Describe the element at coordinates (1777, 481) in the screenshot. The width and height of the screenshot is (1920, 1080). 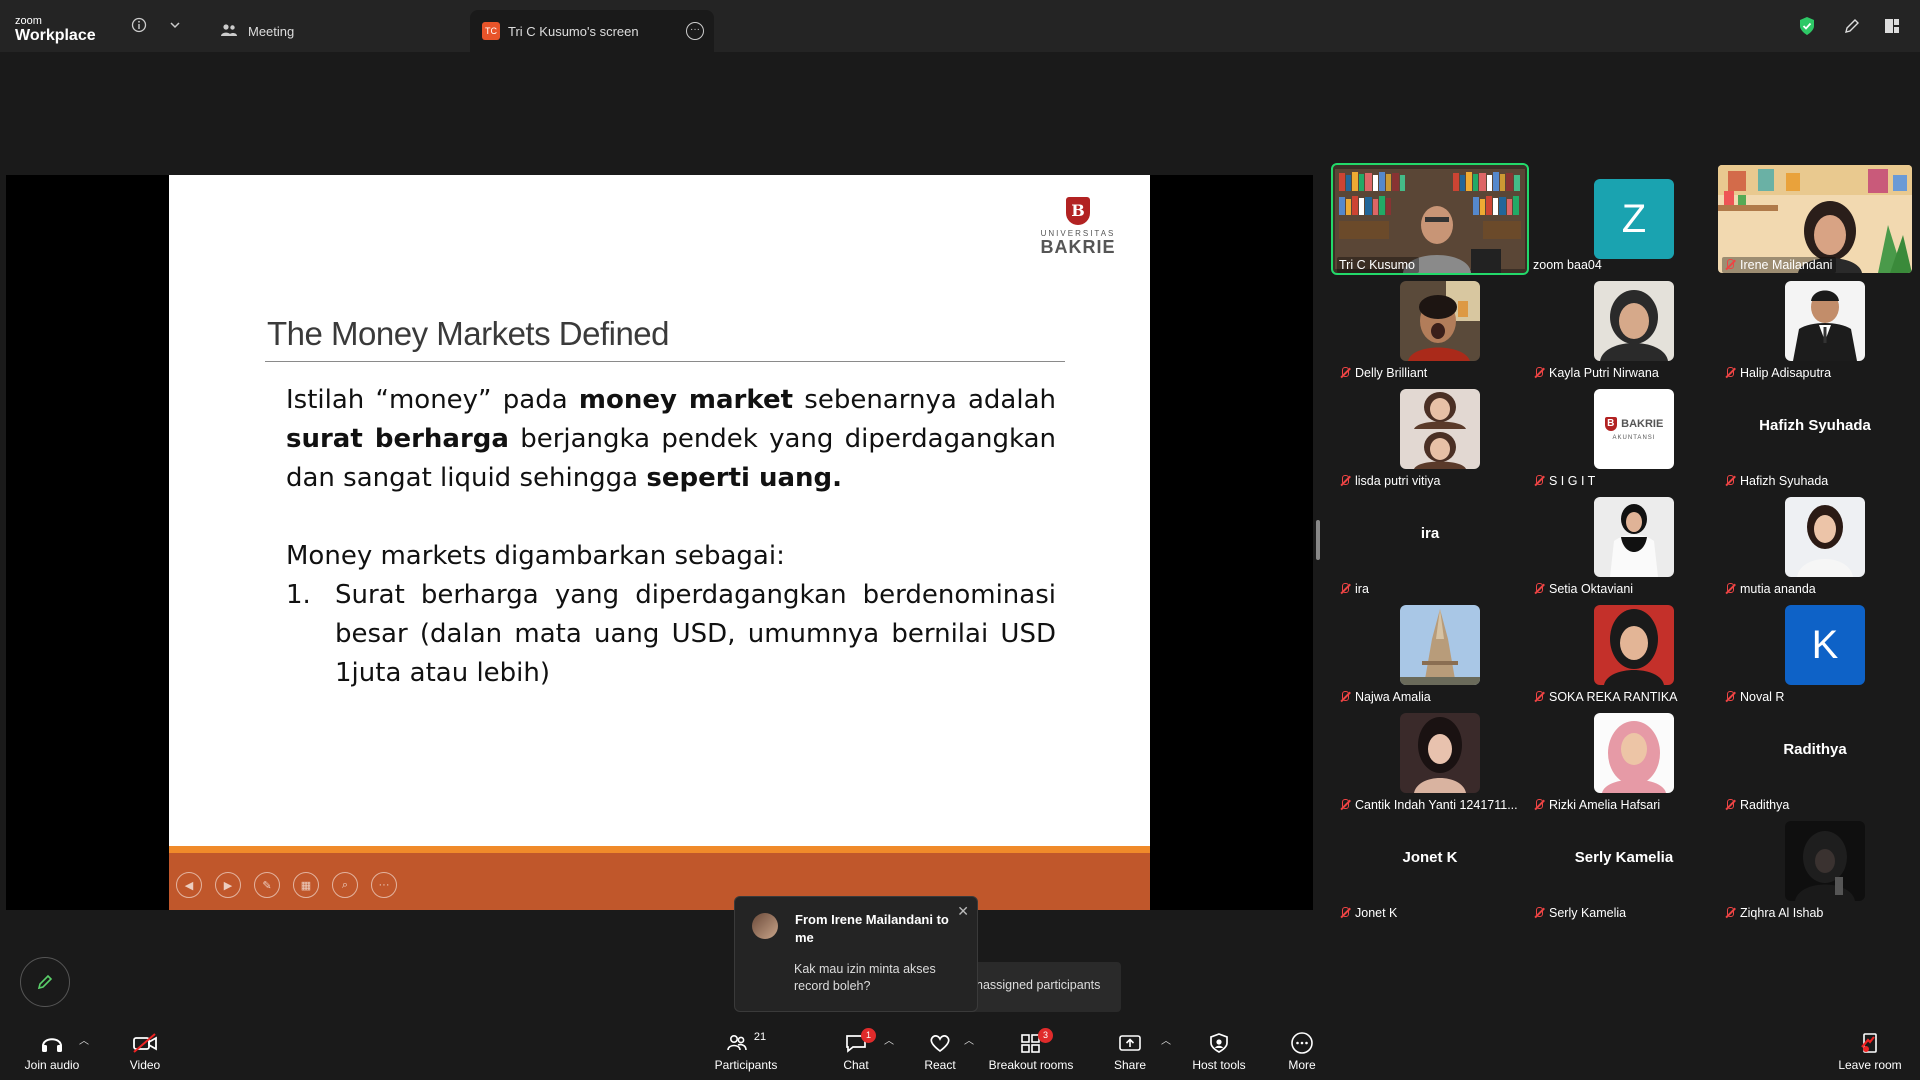
I see `participant-name: Hafizh Syuhada` at that location.